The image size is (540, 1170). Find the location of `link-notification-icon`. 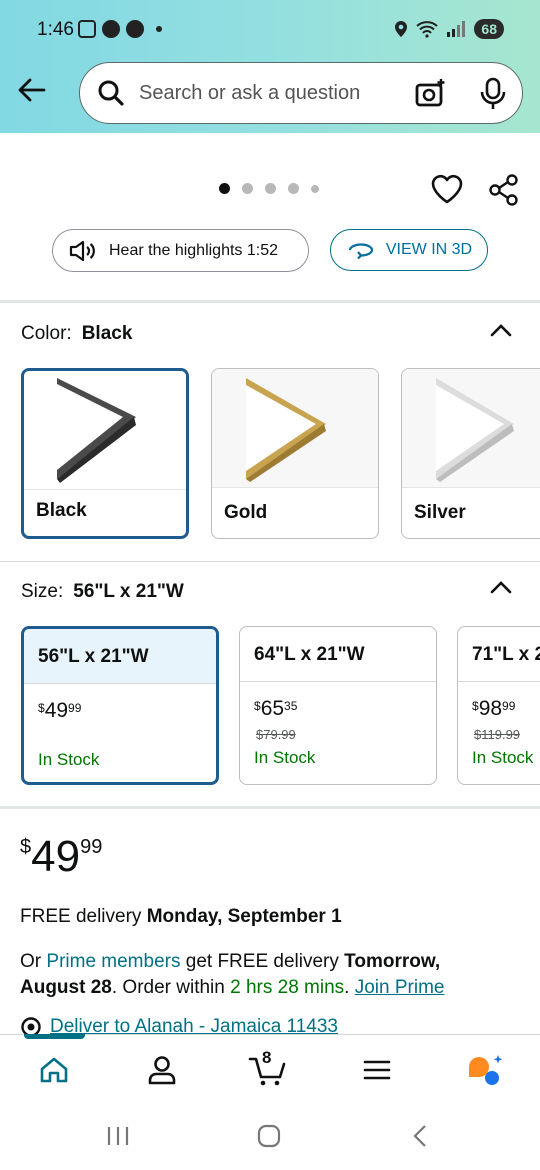

link-notification-icon is located at coordinates (135, 29).